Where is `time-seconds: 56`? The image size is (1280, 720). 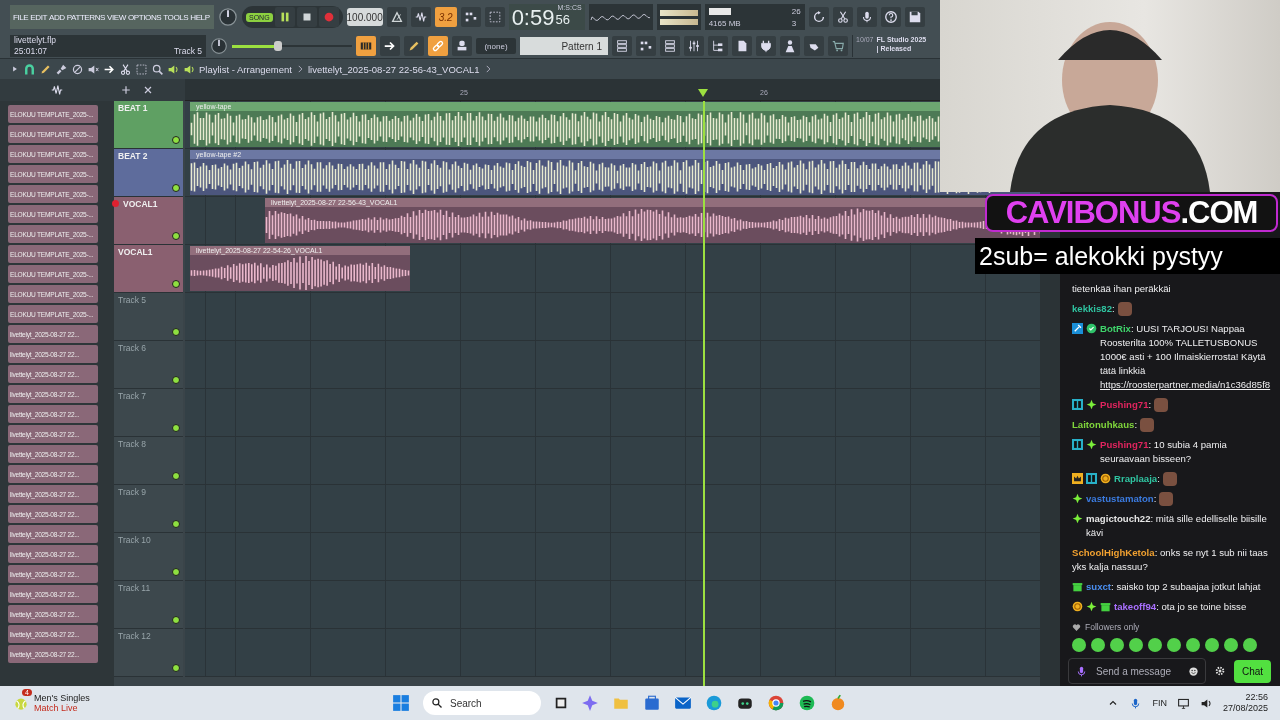 time-seconds: 56 is located at coordinates (562, 20).